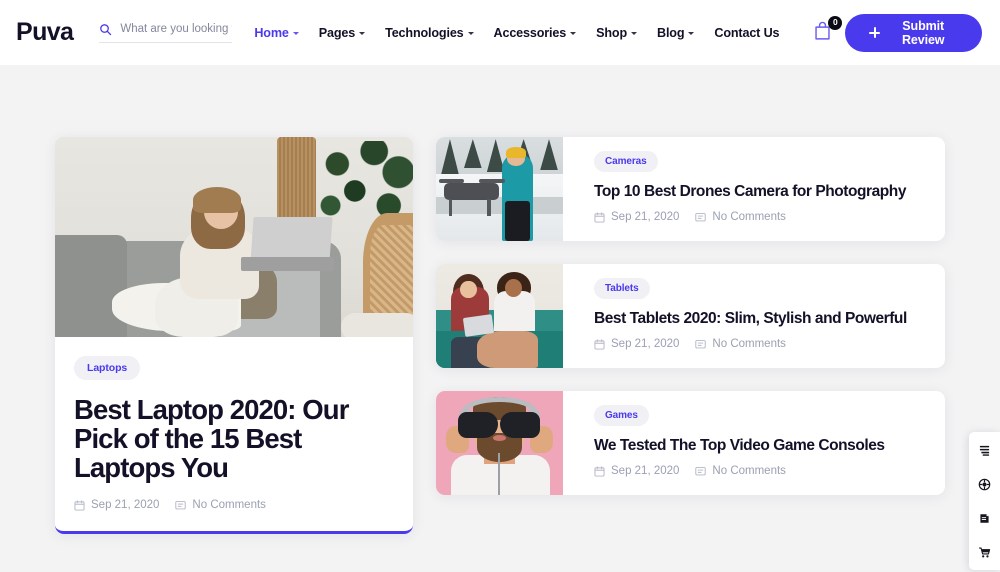 Image resolution: width=1000 pixels, height=572 pixels. What do you see at coordinates (611, 32) in the screenshot?
I see `nav-label: Shop` at bounding box center [611, 32].